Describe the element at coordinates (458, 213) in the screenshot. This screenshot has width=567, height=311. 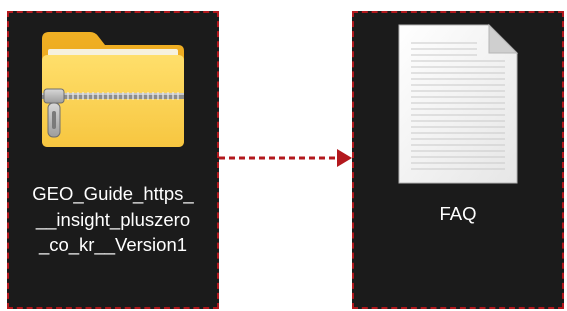
I see `target-file-name: FAQ` at that location.